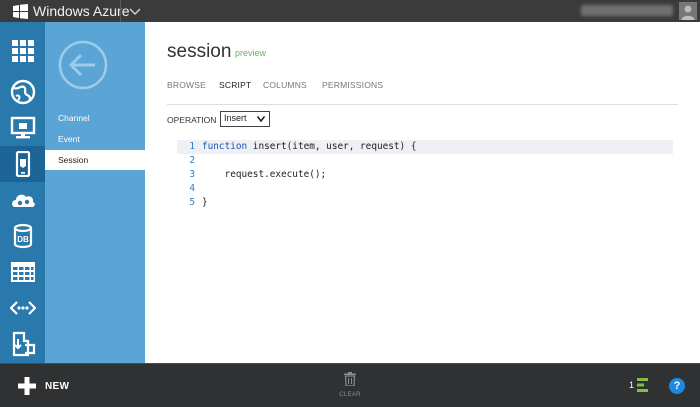  I want to click on operations-icon, so click(642, 385).